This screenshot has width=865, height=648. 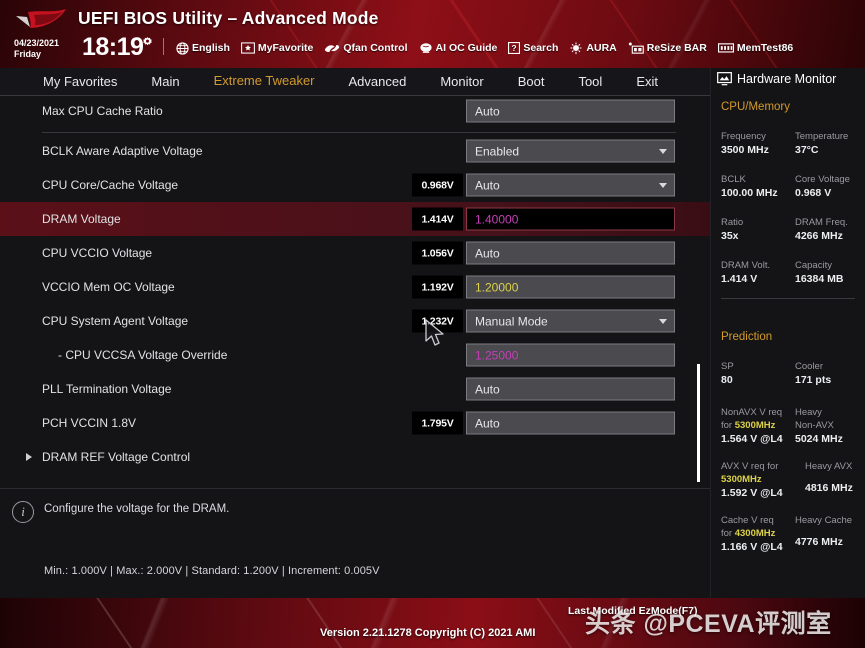 What do you see at coordinates (437, 287) in the screenshot?
I see `setting-monitor-value: 1.192V` at bounding box center [437, 287].